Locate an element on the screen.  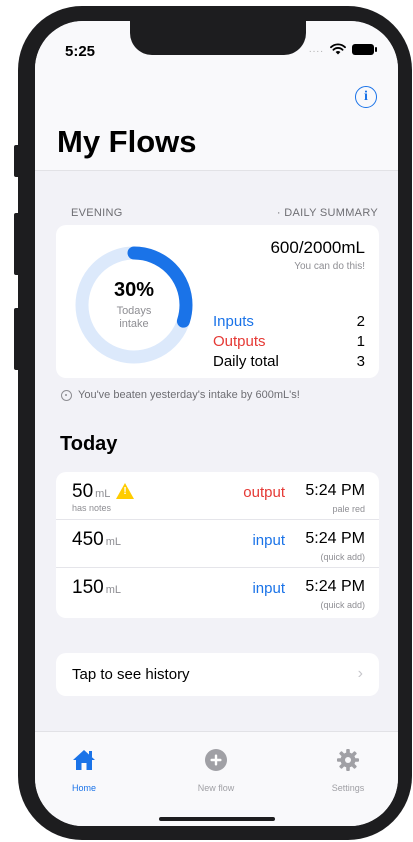
flow-amount-value: 50 is located at coordinates (83, 491).